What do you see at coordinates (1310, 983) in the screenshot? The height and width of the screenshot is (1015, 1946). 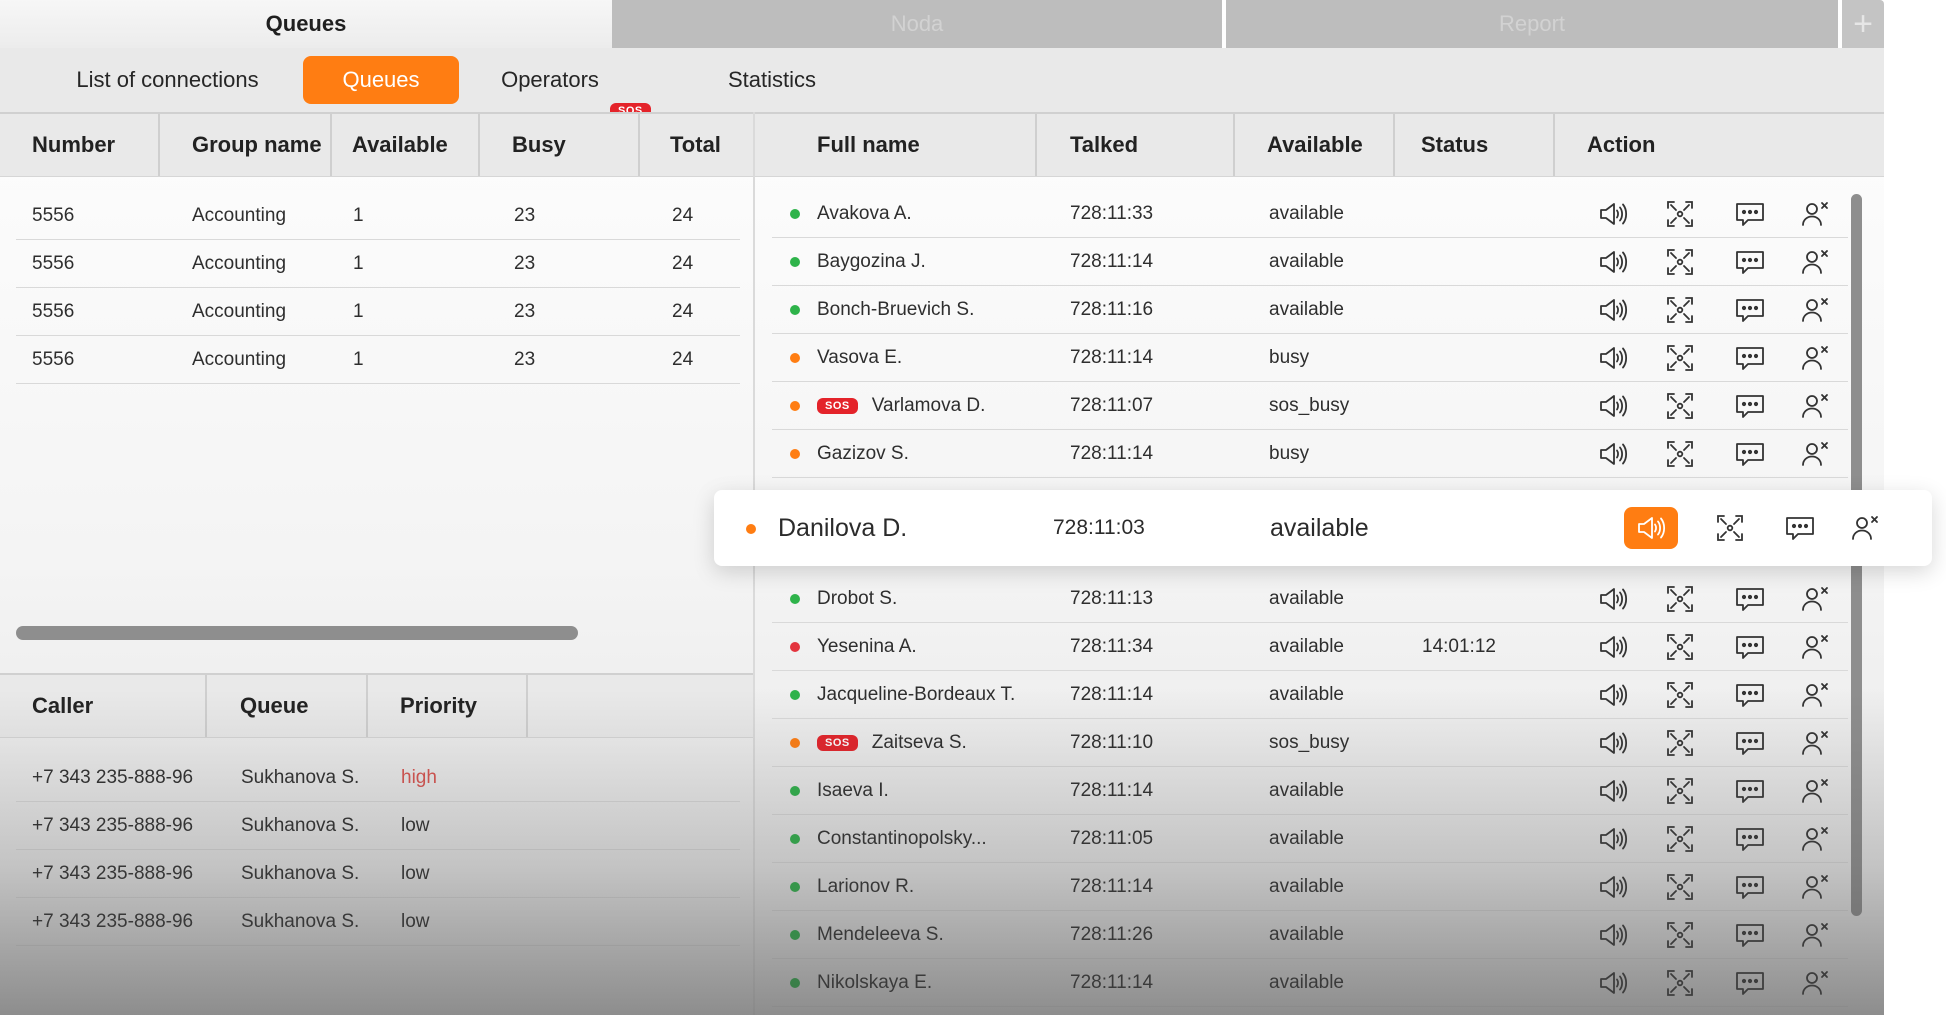 I see `table-row: Nikolskaya E. 728:11:14 available` at bounding box center [1310, 983].